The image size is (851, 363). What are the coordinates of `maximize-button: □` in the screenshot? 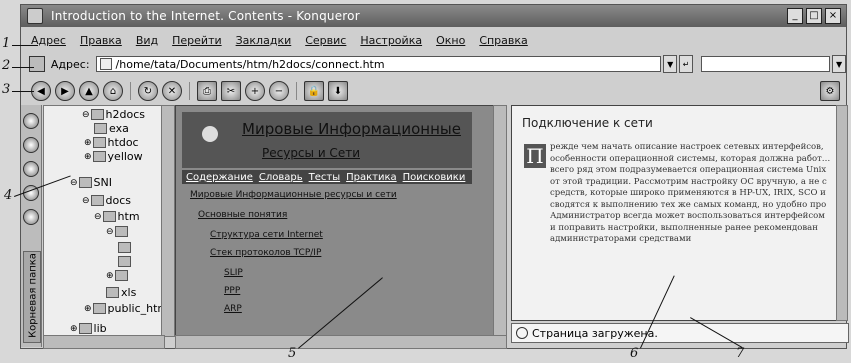 It's located at (814, 16).